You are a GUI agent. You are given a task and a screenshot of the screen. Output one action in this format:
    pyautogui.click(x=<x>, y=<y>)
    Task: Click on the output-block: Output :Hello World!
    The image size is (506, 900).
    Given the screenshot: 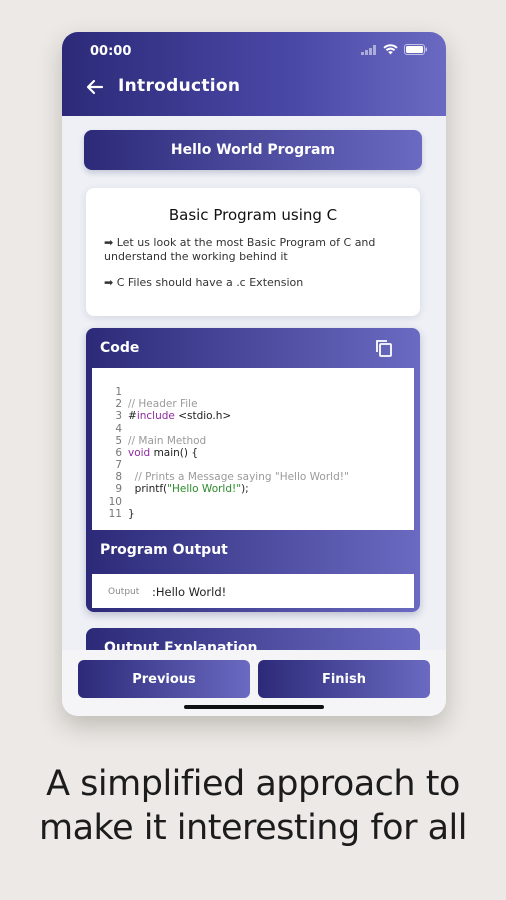 What is the action you would take?
    pyautogui.click(x=253, y=591)
    